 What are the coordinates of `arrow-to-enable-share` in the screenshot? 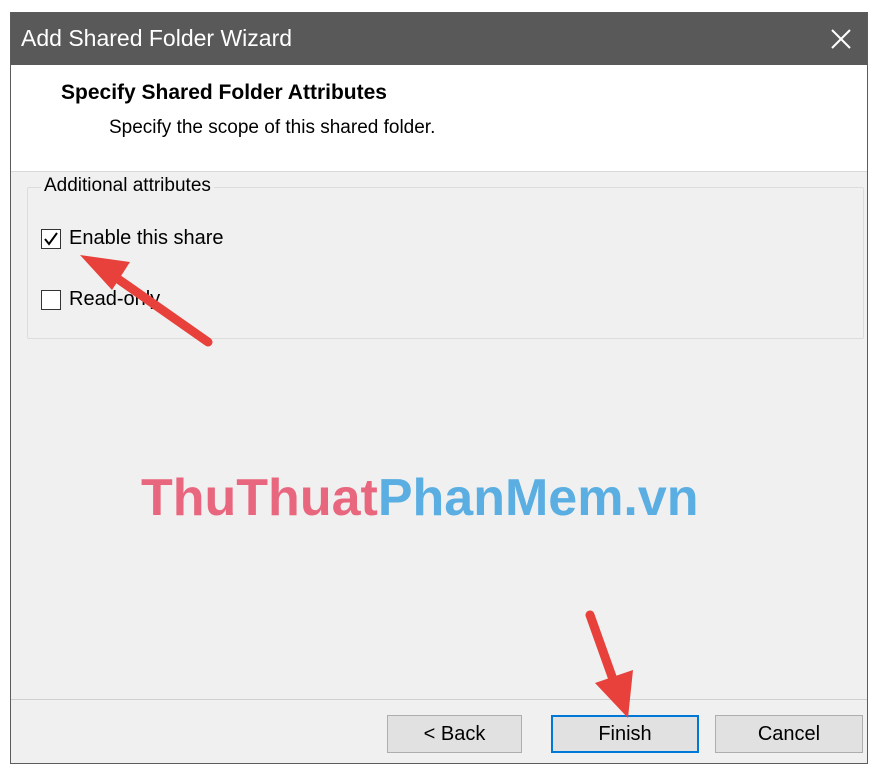 It's located at (146, 301).